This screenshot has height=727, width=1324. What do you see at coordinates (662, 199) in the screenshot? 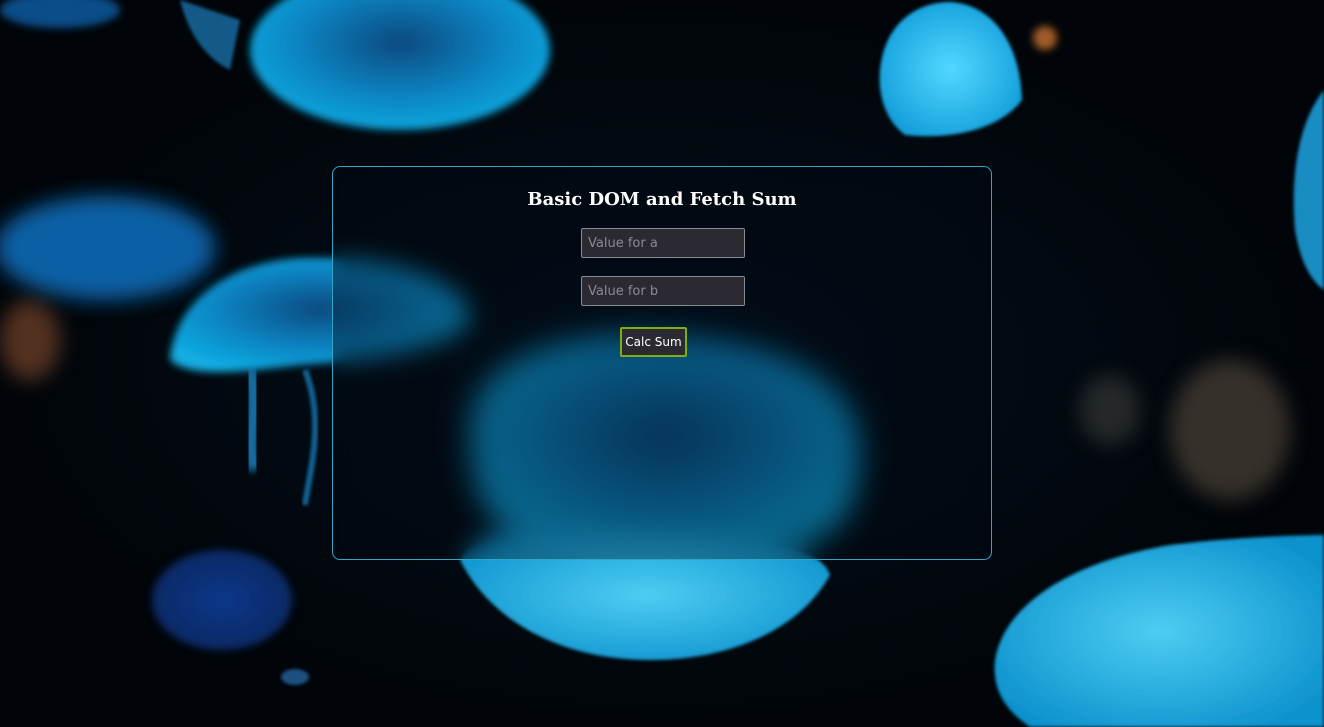
I see `page-title: Basic DOM and Fetch Sum` at bounding box center [662, 199].